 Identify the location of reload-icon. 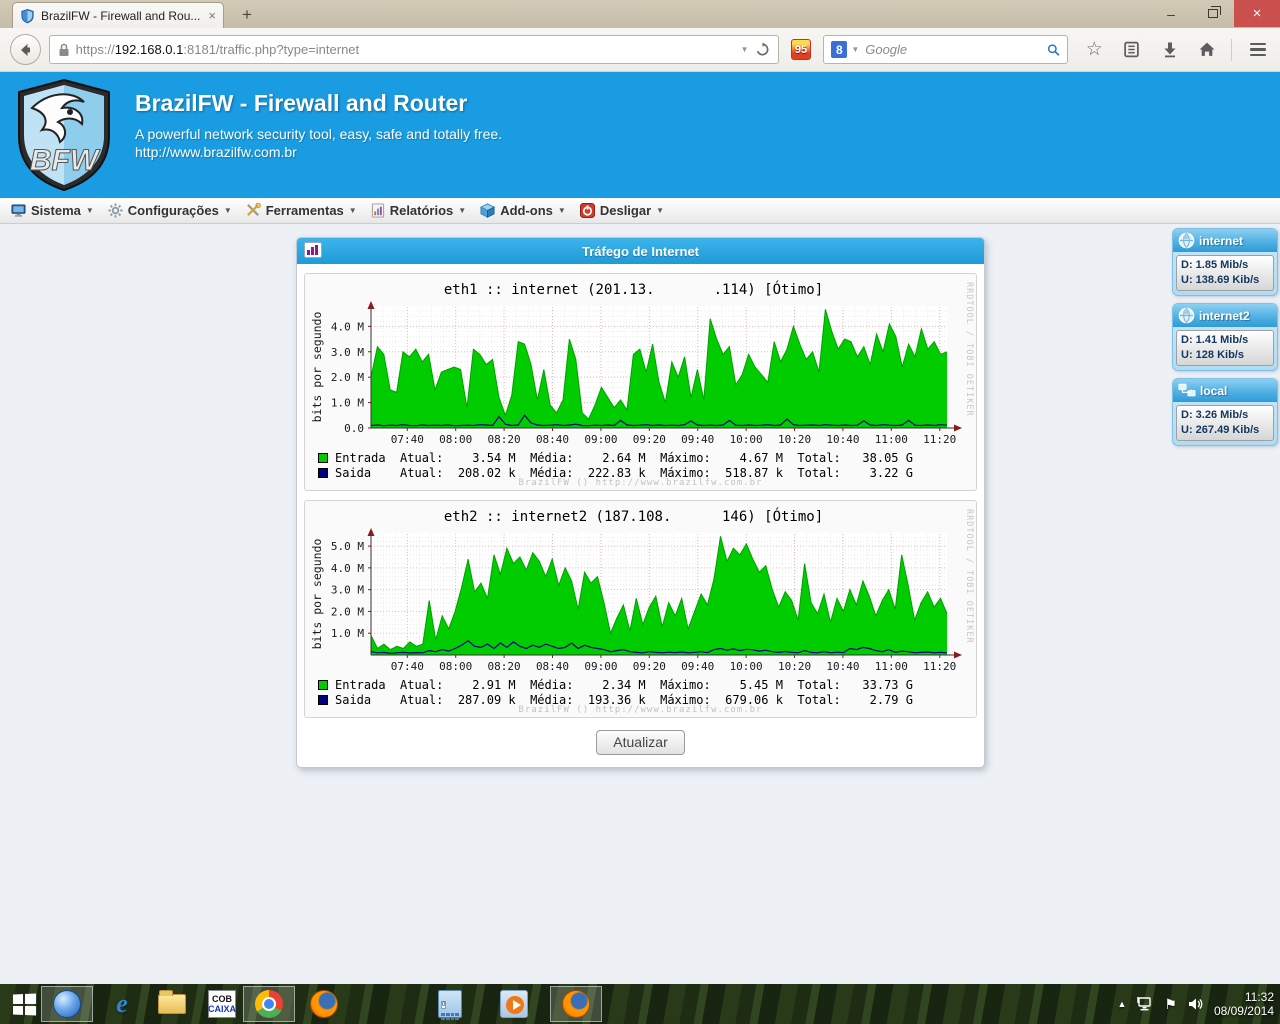
(762, 49).